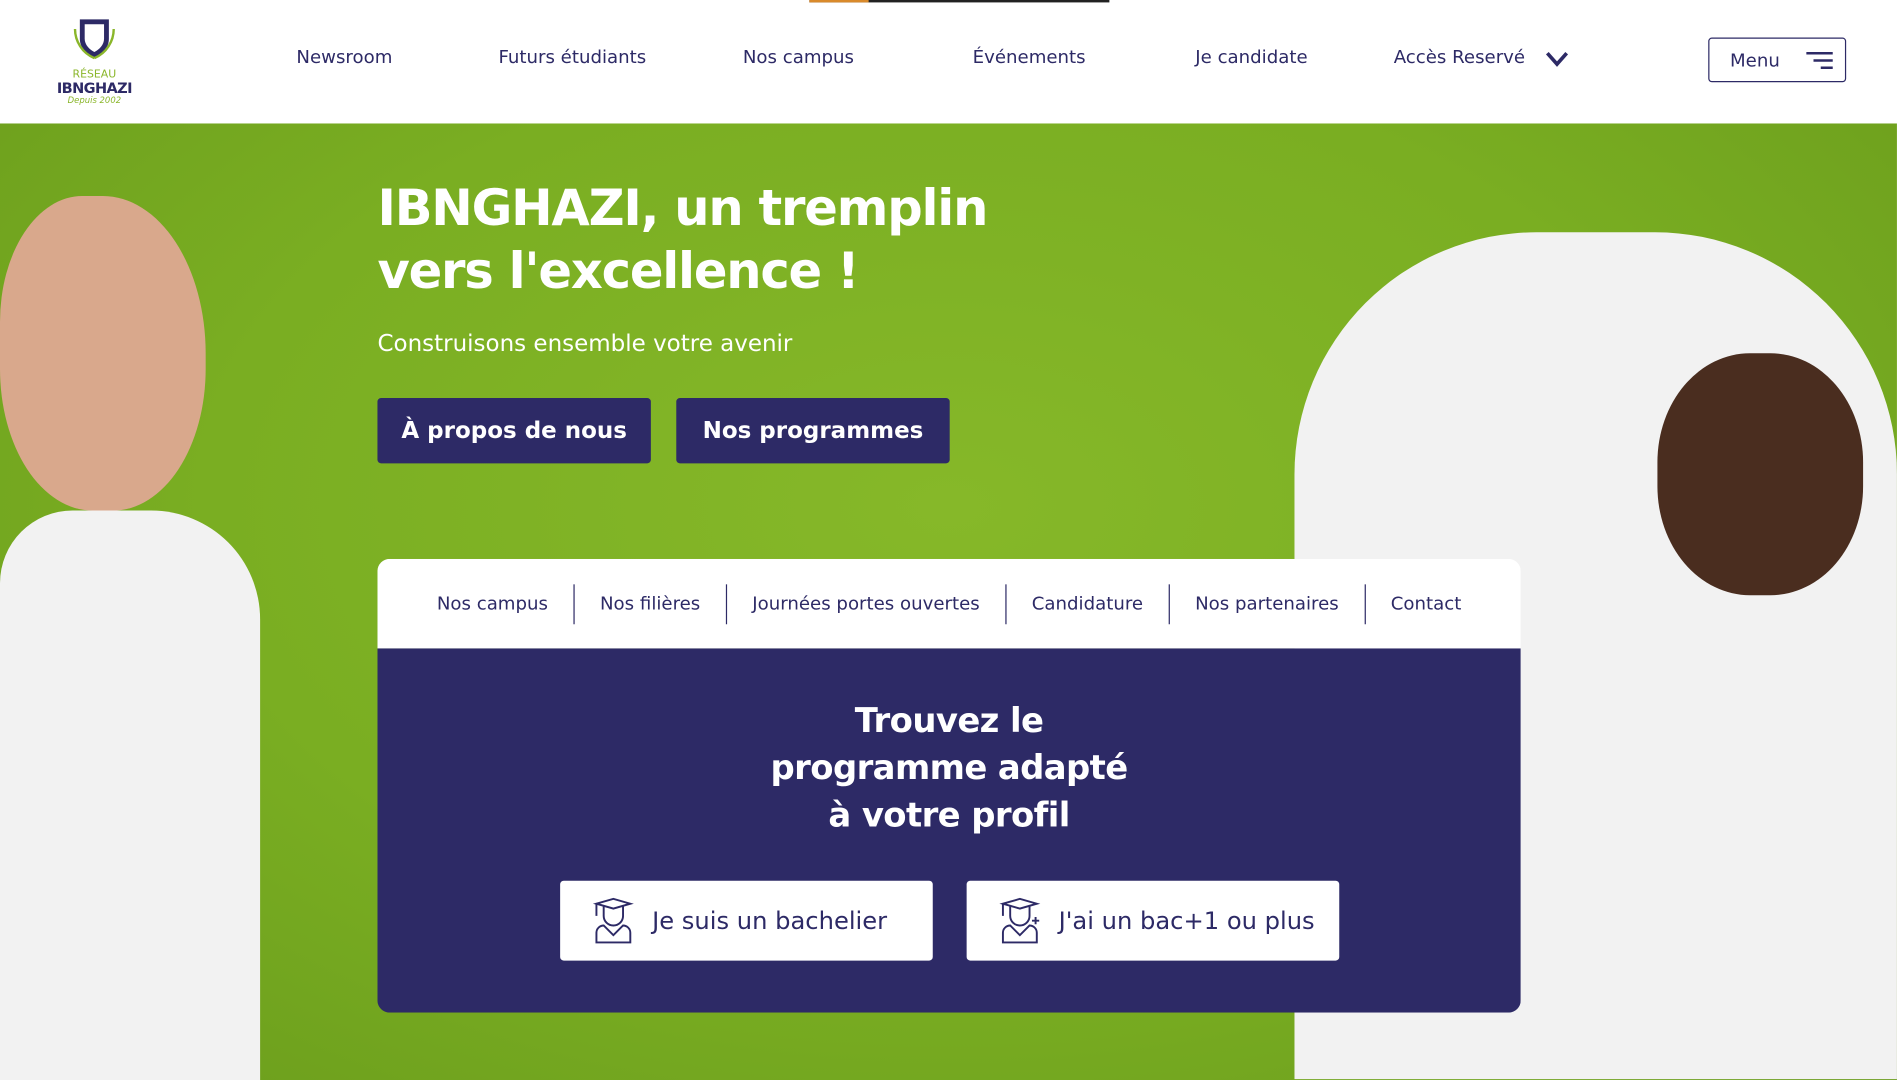 This screenshot has height=1080, width=1897. What do you see at coordinates (492, 604) in the screenshot?
I see `link-nos-campus: Nos campus` at bounding box center [492, 604].